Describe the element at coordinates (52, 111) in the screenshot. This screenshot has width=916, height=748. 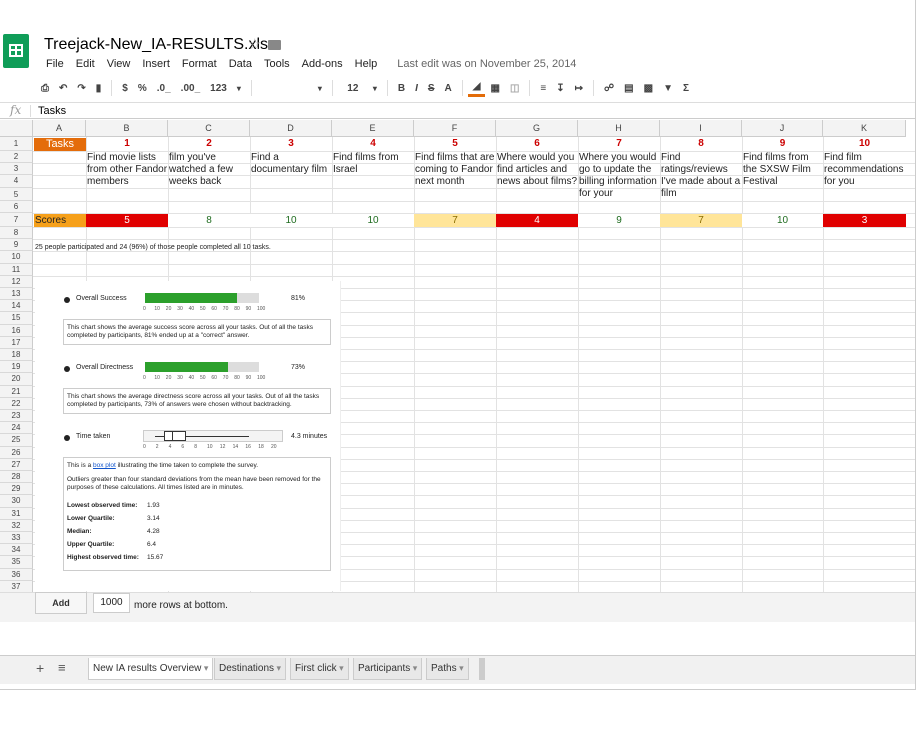
I see `formula-input: Tasks` at that location.